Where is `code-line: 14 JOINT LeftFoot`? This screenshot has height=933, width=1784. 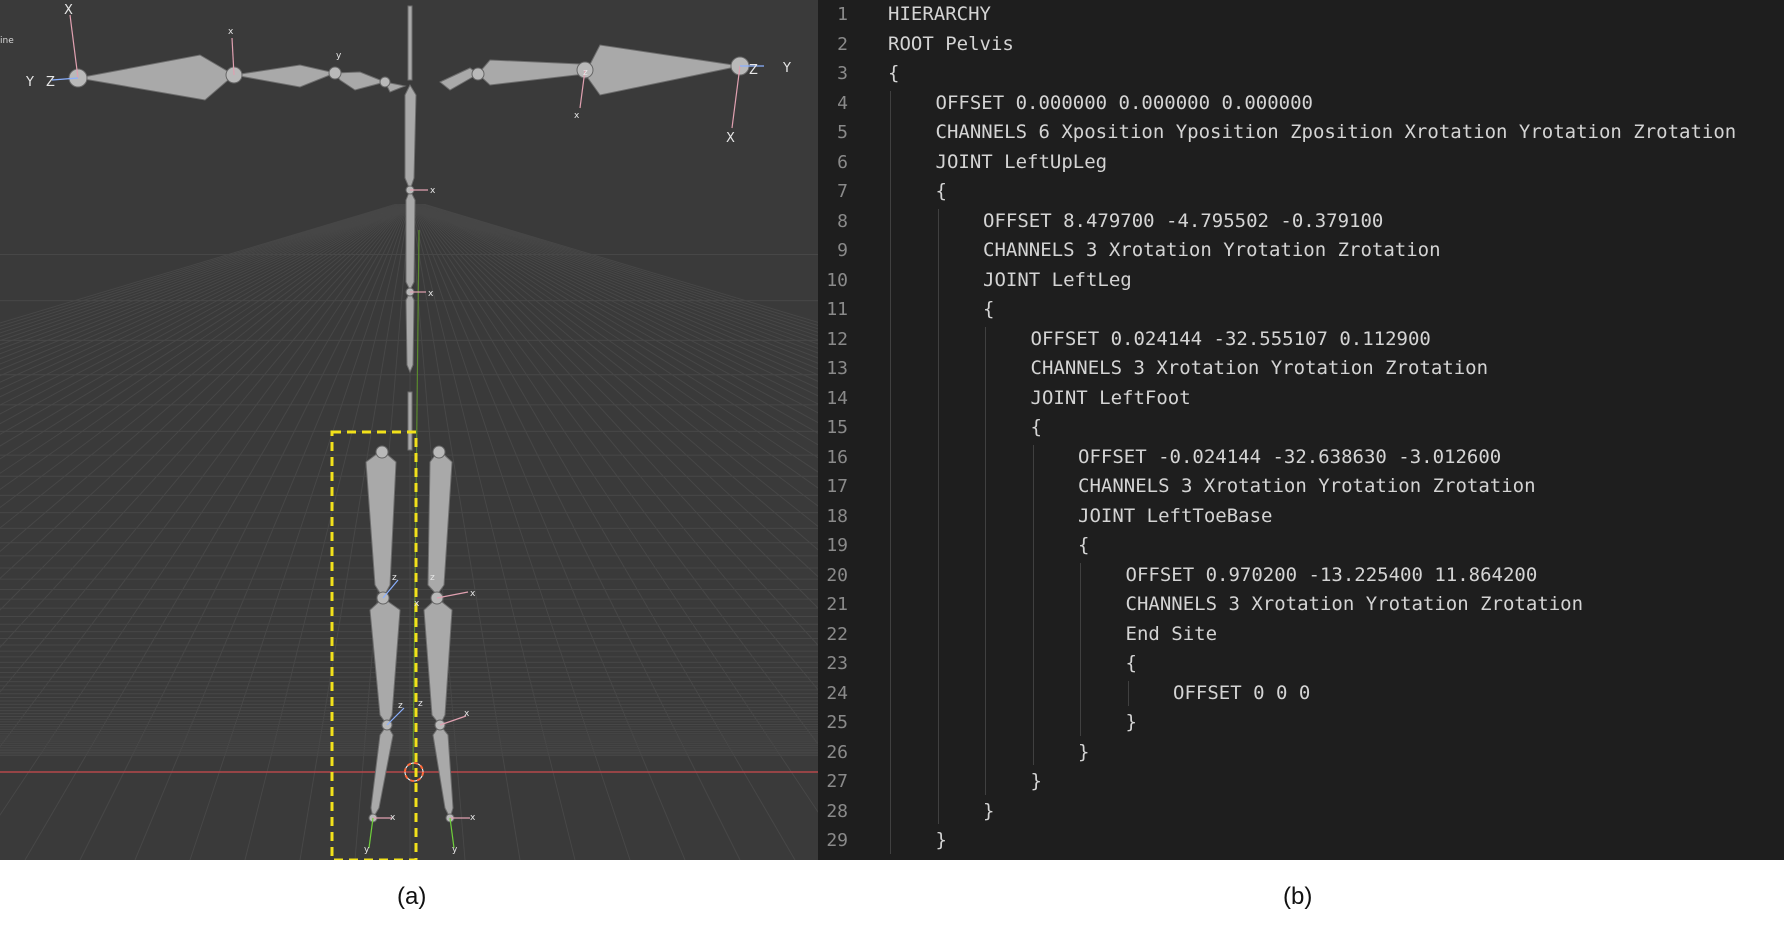 code-line: 14 JOINT LeftFoot is located at coordinates (1301, 399).